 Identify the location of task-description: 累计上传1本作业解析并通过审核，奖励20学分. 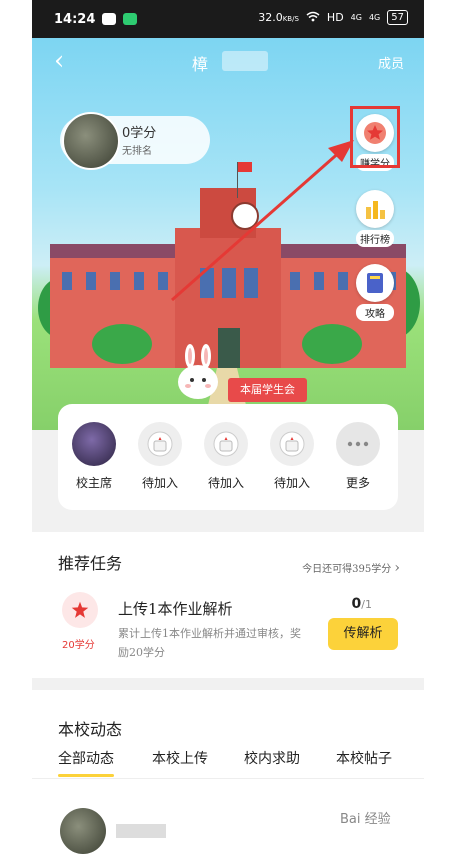
(209, 643).